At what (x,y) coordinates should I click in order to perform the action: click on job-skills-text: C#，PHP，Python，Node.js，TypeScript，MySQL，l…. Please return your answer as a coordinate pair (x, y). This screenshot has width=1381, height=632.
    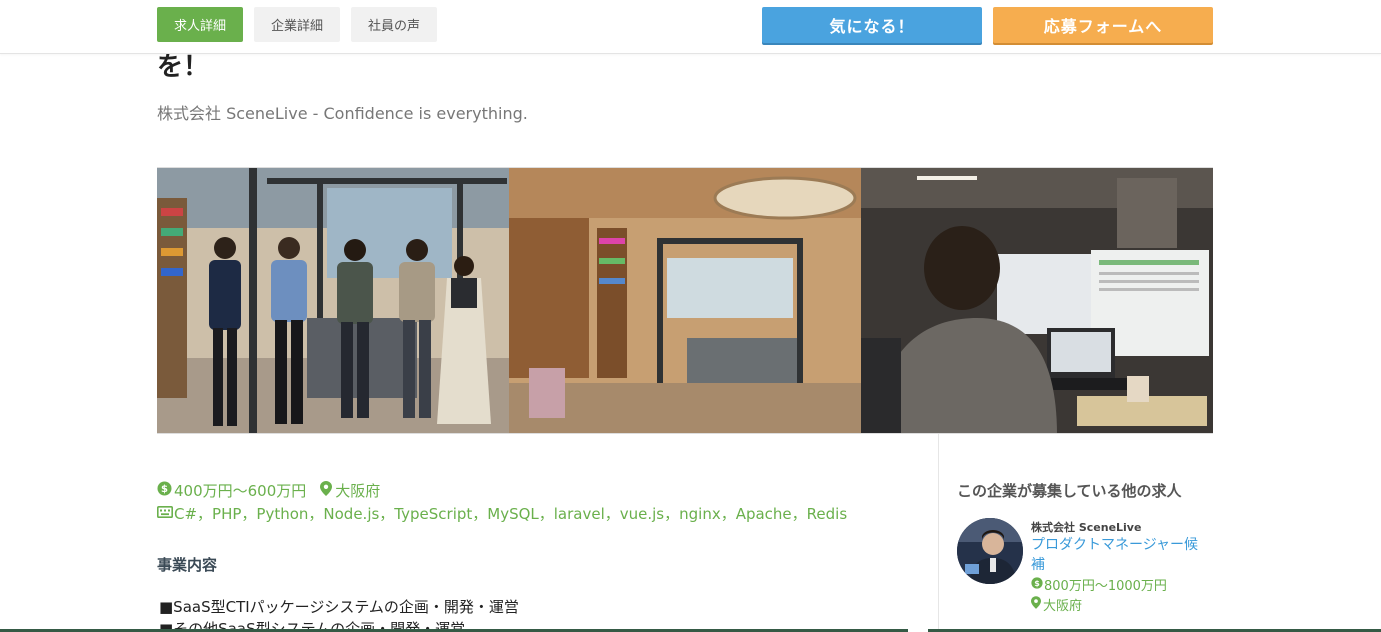
    Looking at the image, I should click on (511, 514).